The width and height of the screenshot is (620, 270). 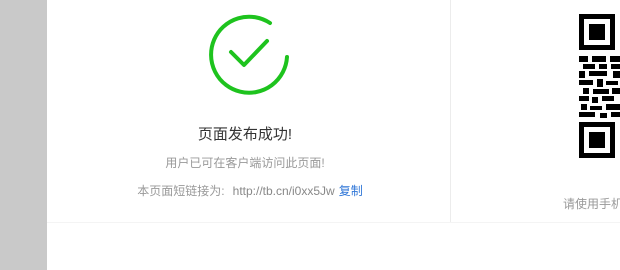 What do you see at coordinates (351, 191) in the screenshot?
I see `copy-link-button: 复制` at bounding box center [351, 191].